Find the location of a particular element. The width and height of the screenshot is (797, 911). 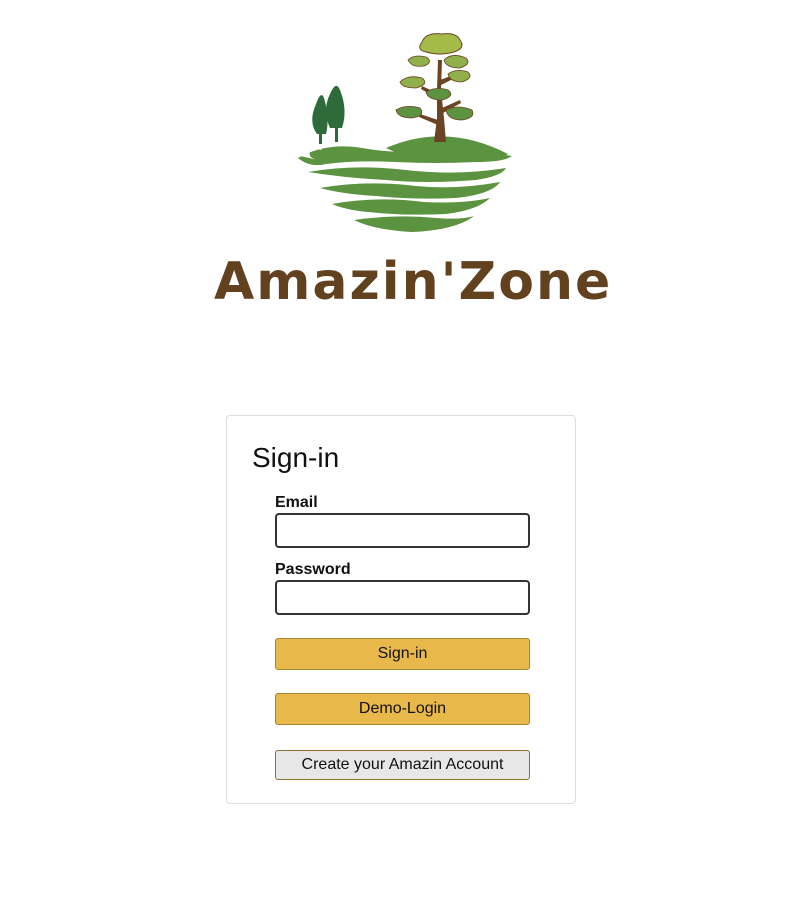

demo-login-button: Demo-Login is located at coordinates (402, 709).